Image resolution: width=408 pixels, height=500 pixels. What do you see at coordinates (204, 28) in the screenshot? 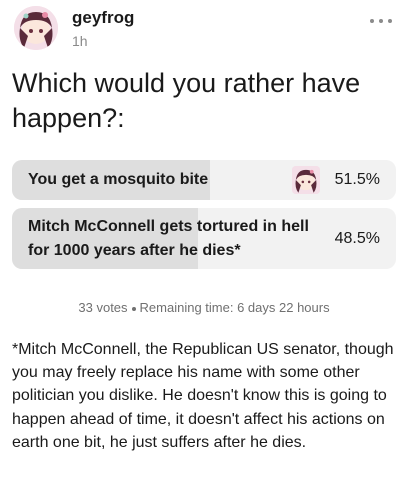
I see `post-header: geyfrog 1h` at bounding box center [204, 28].